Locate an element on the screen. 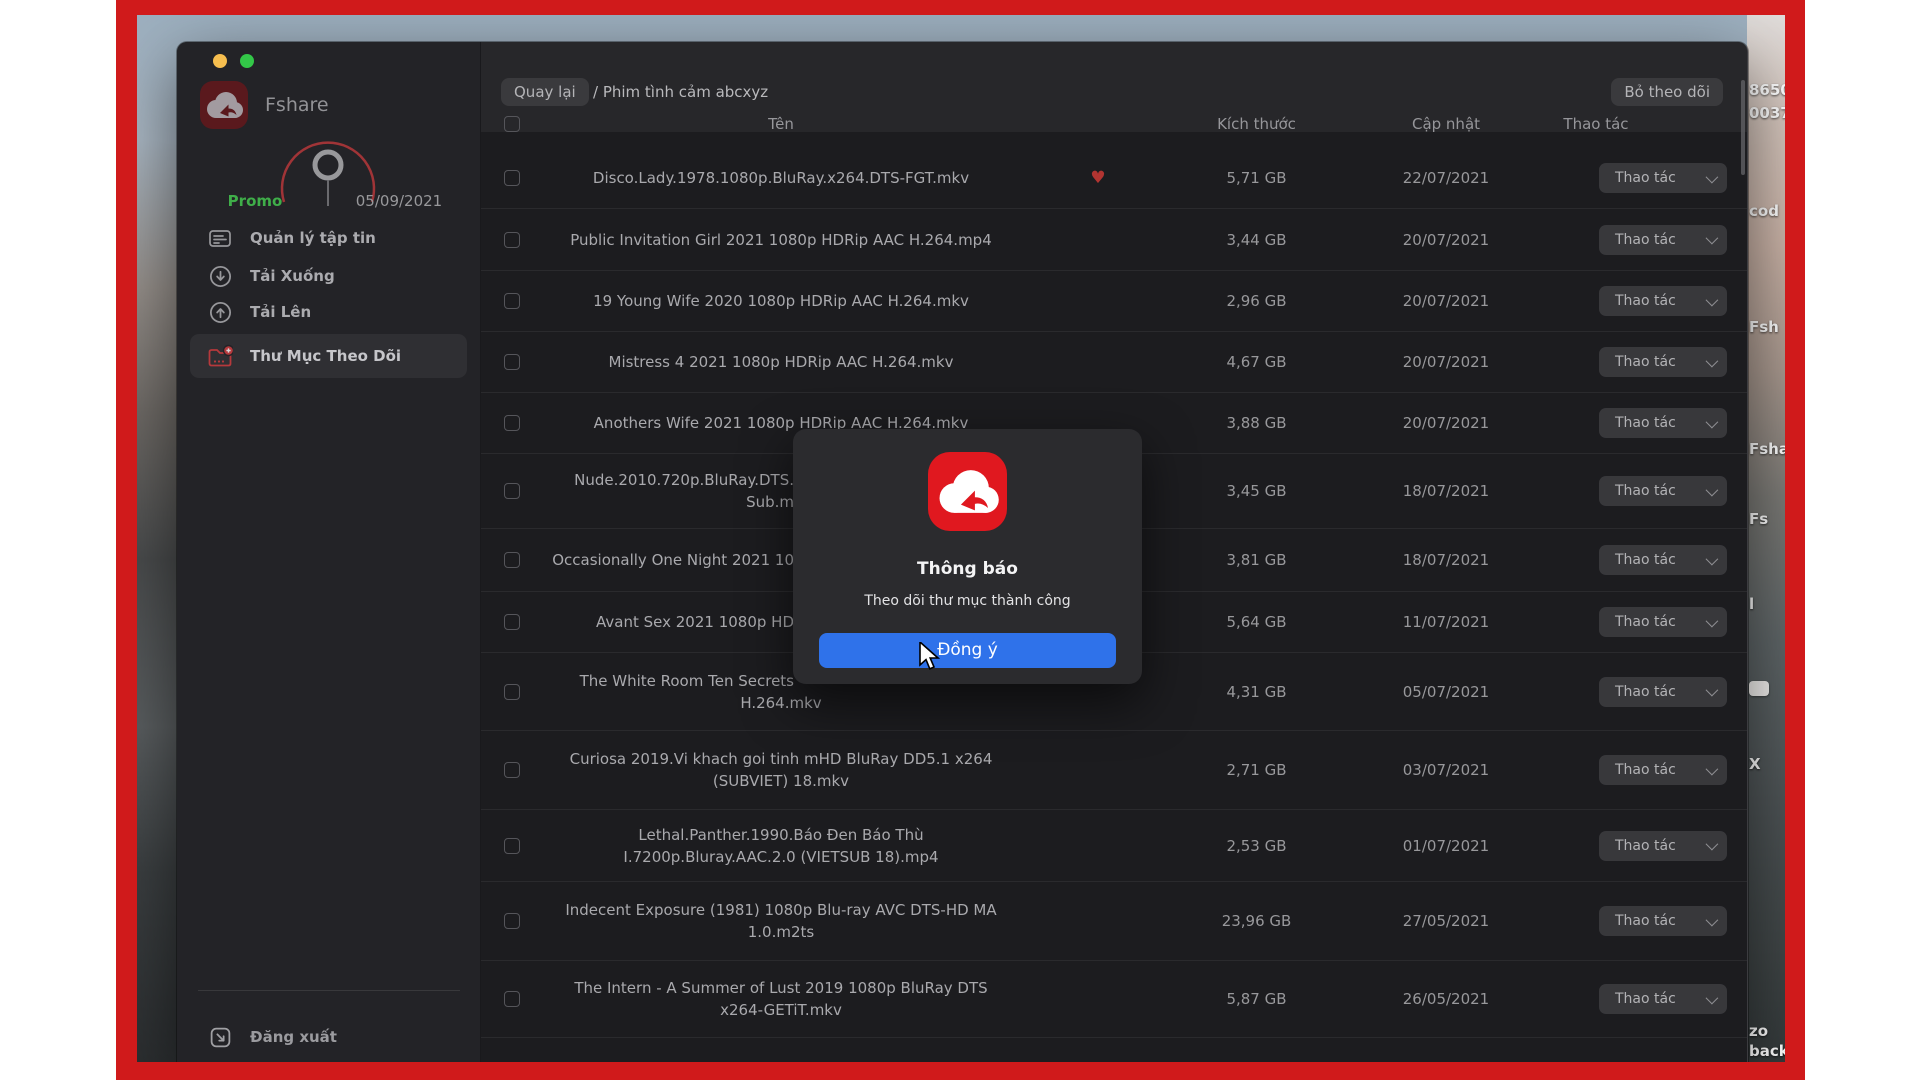  breadcrumb: / Phim tình cảm abcxyz is located at coordinates (681, 92).